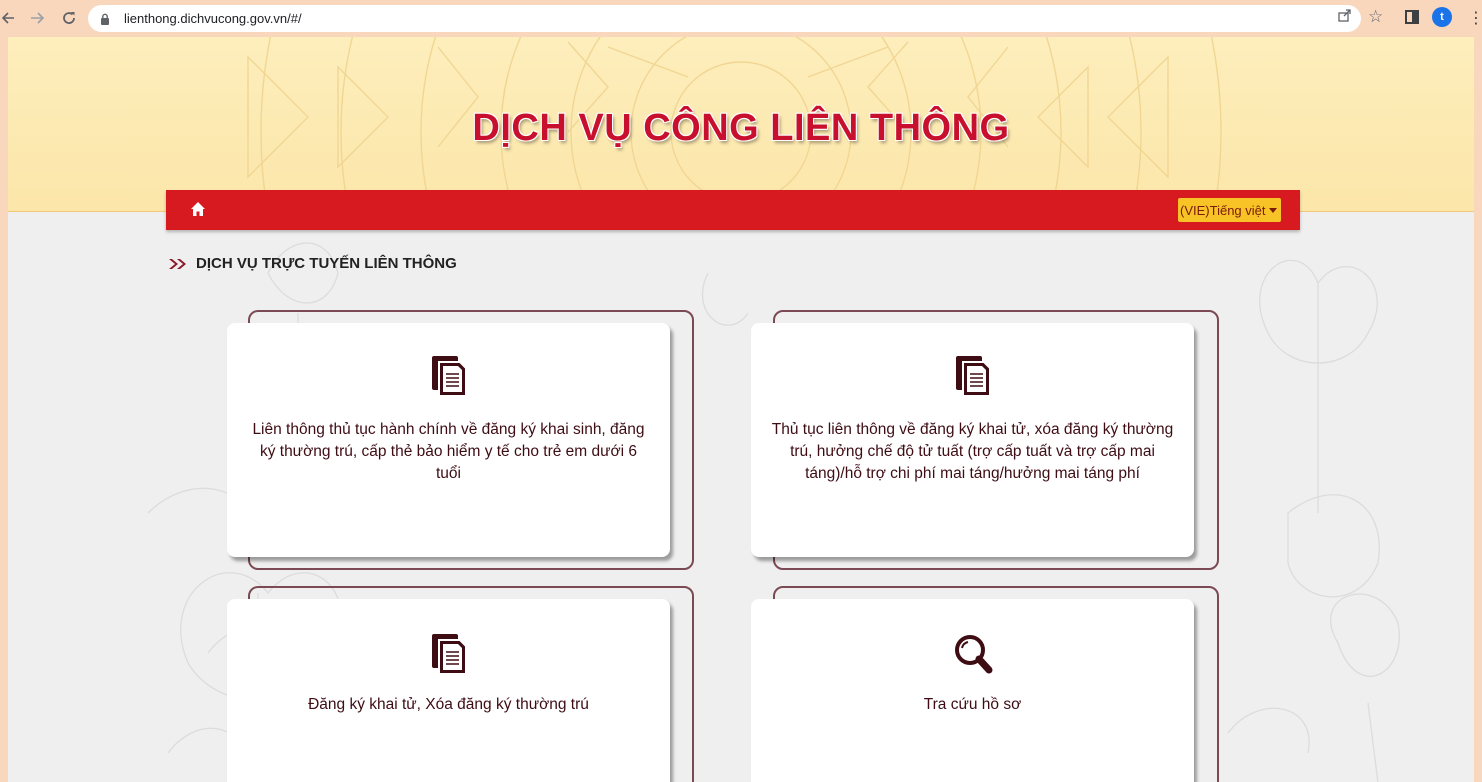 This screenshot has height=782, width=1482. What do you see at coordinates (1442, 17) in the screenshot?
I see `profile-avatar: t` at bounding box center [1442, 17].